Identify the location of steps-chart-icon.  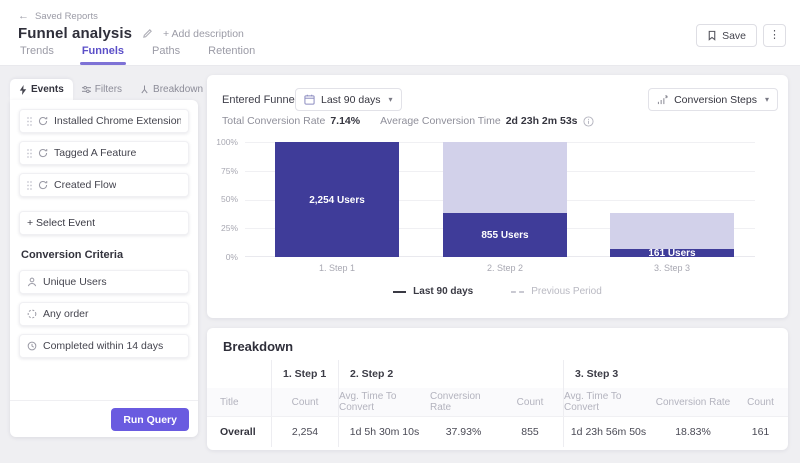
(662, 99).